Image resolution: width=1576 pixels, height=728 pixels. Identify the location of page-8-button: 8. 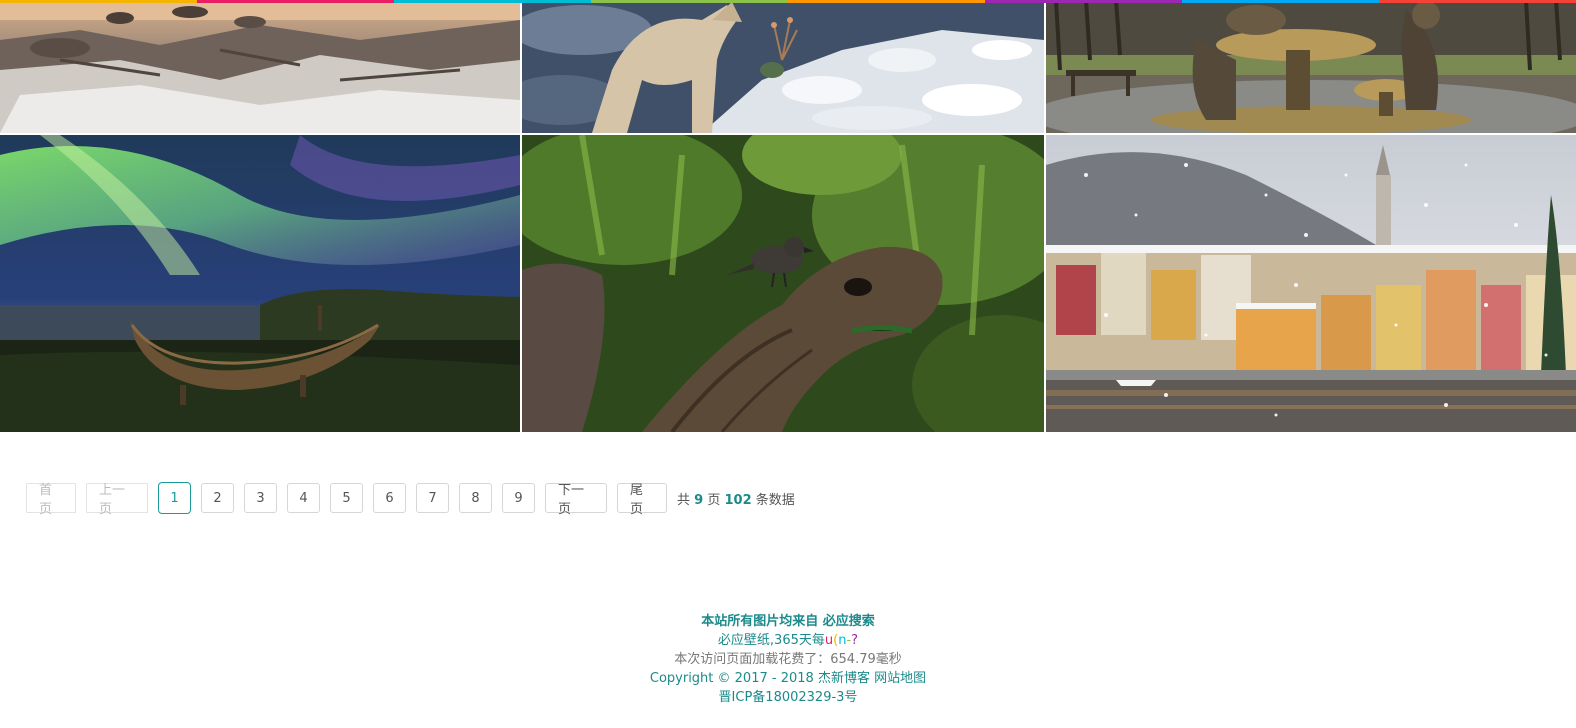
(475, 498).